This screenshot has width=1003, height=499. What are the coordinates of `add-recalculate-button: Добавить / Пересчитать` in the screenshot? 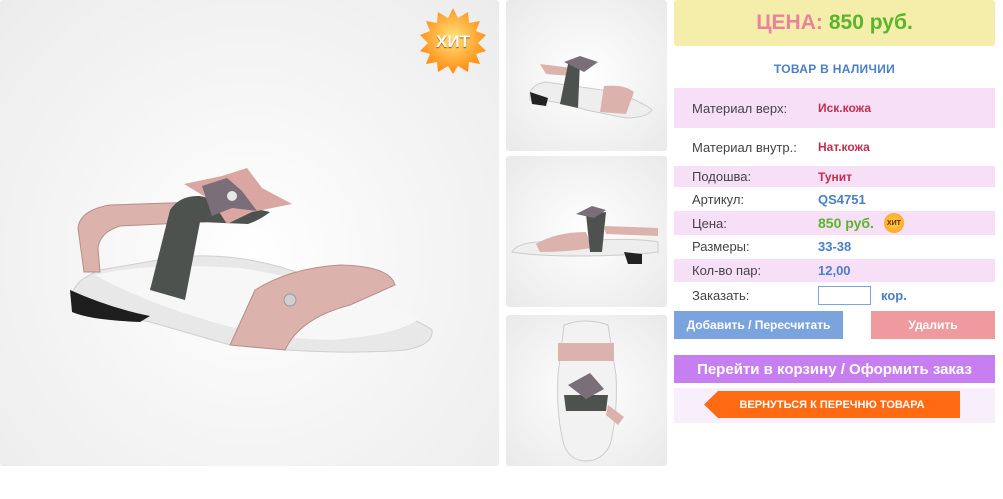 It's located at (758, 325).